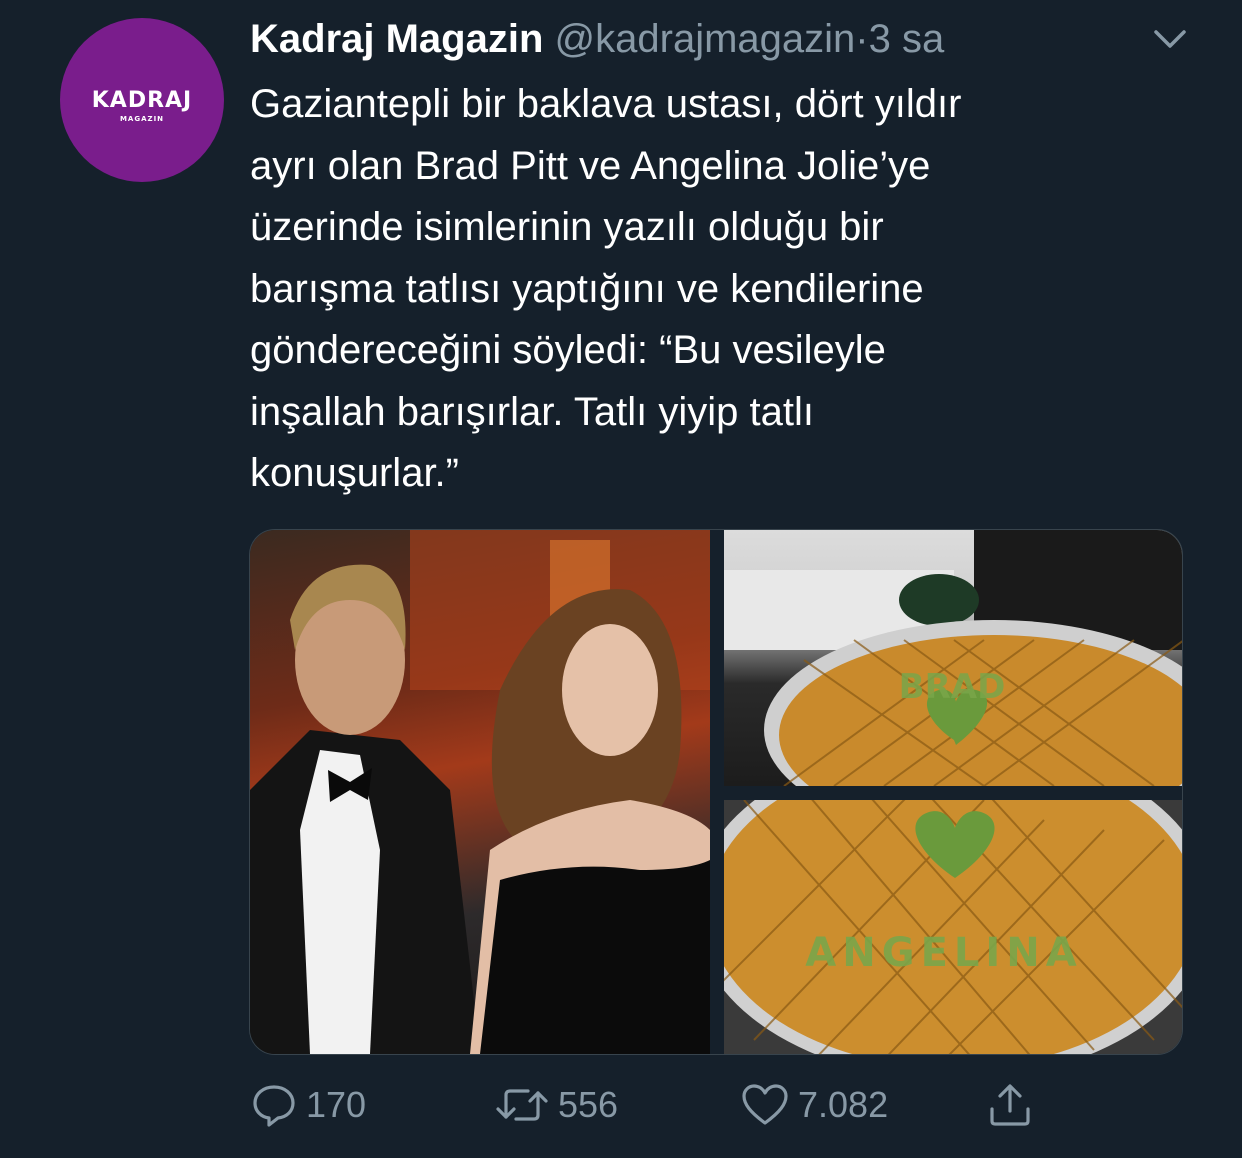  Describe the element at coordinates (943, 953) in the screenshot. I see `baklava-text-angelina: ANGELINA` at that location.